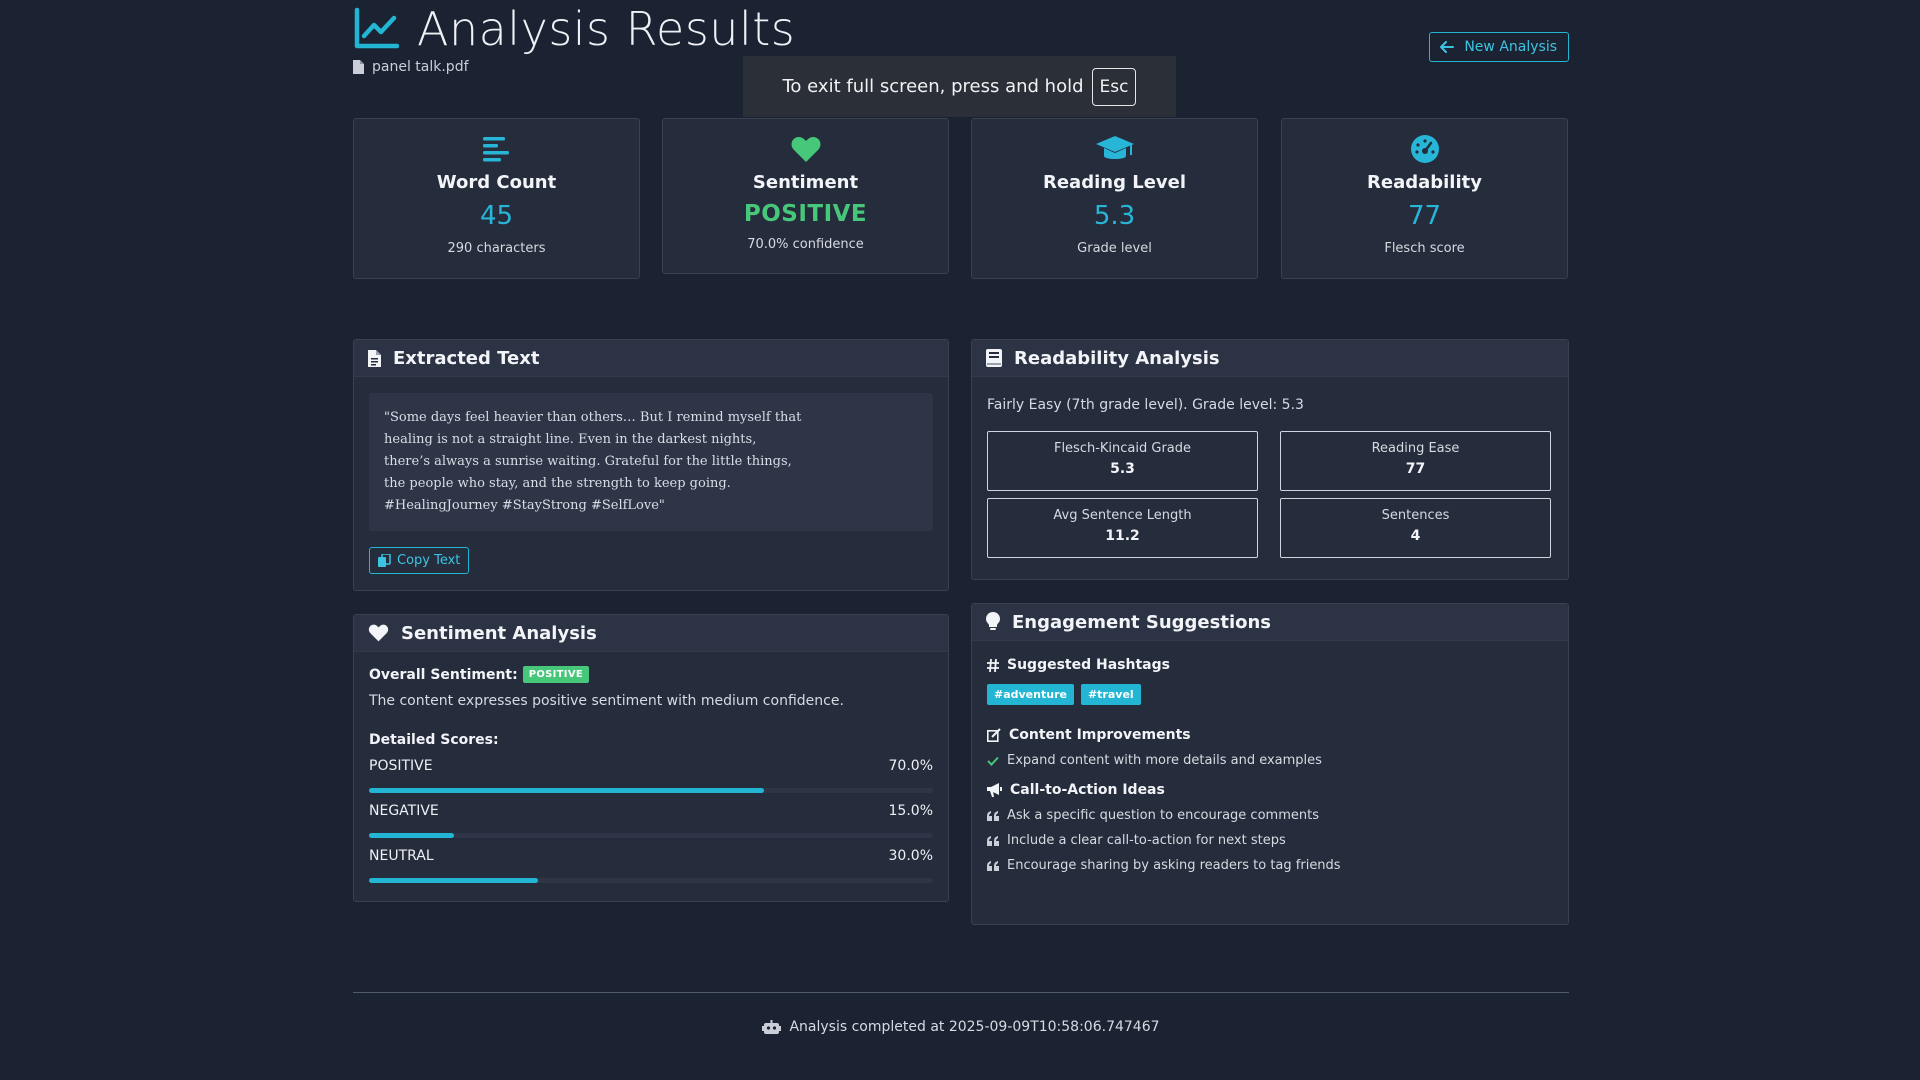 Image resolution: width=1920 pixels, height=1080 pixels. What do you see at coordinates (1087, 790) in the screenshot?
I see `cta-label: Call-to-Action Ideas` at bounding box center [1087, 790].